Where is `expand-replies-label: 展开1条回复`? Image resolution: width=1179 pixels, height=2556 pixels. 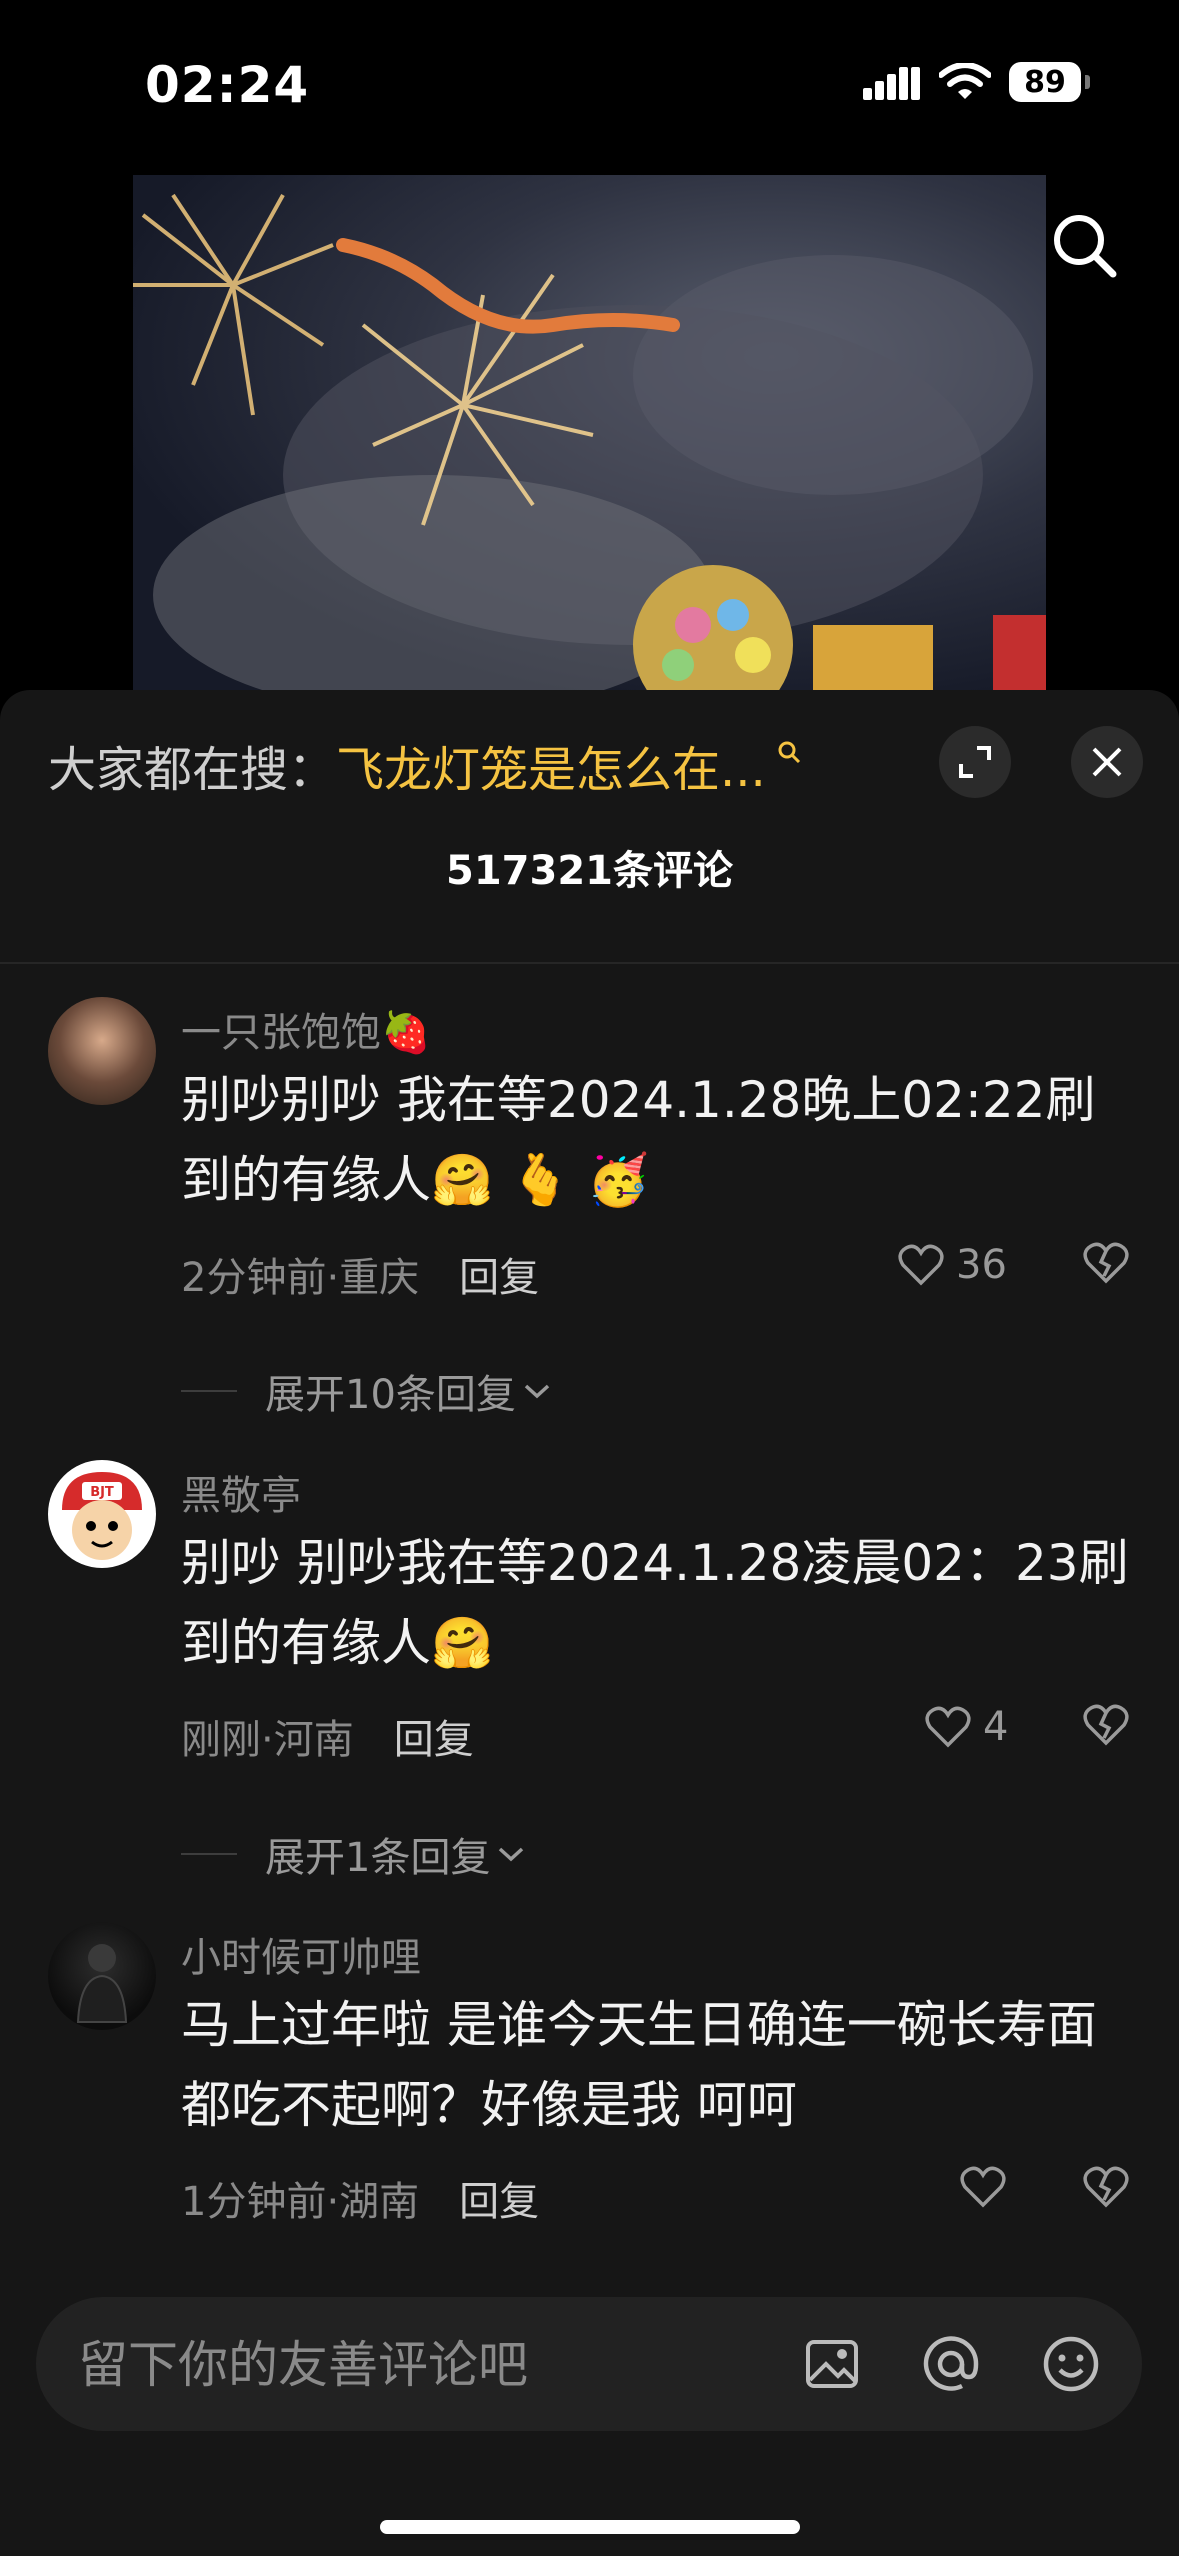 expand-replies-label: 展开1条回复 is located at coordinates (378, 1858).